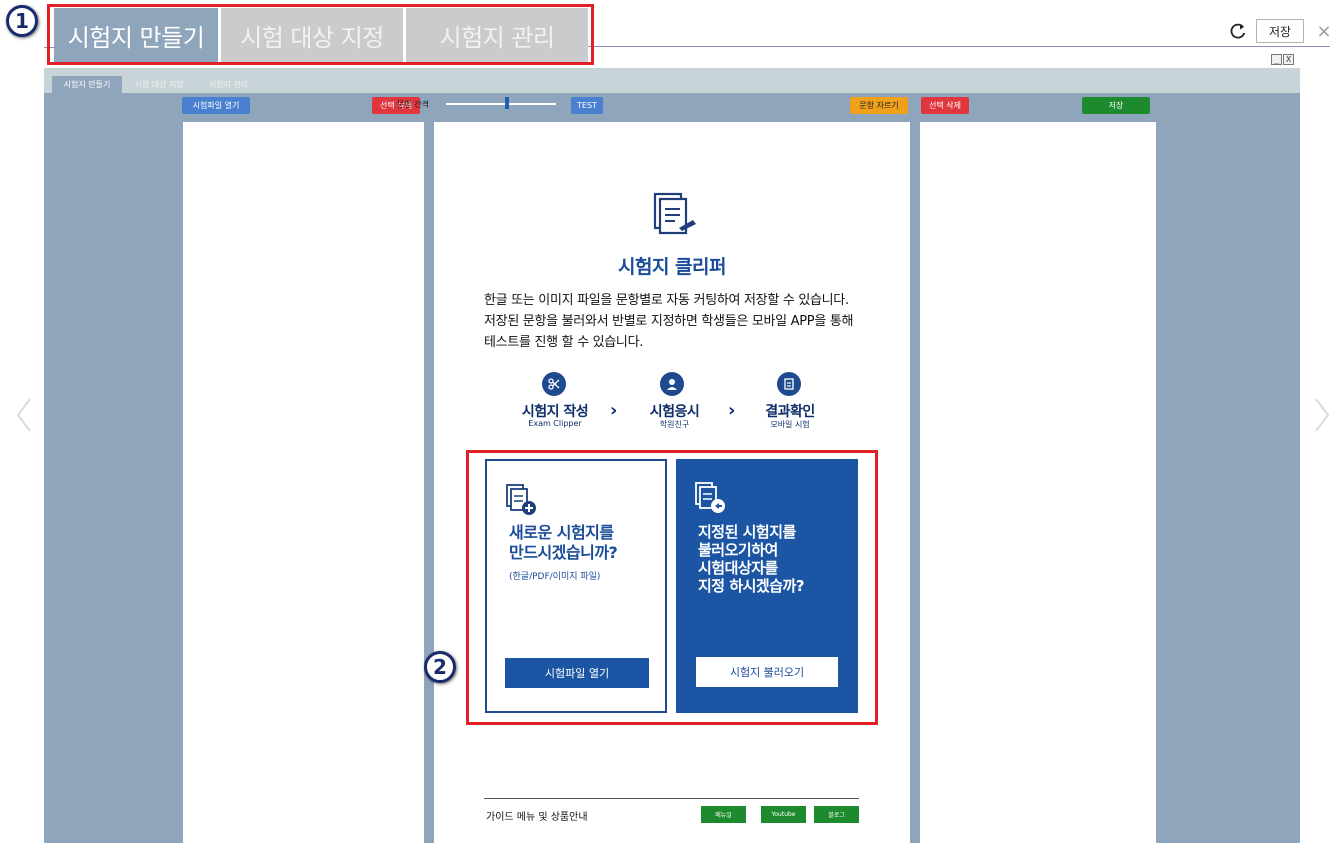 The height and width of the screenshot is (843, 1343). Describe the element at coordinates (1322, 415) in the screenshot. I see `chevron-right-icon` at that location.